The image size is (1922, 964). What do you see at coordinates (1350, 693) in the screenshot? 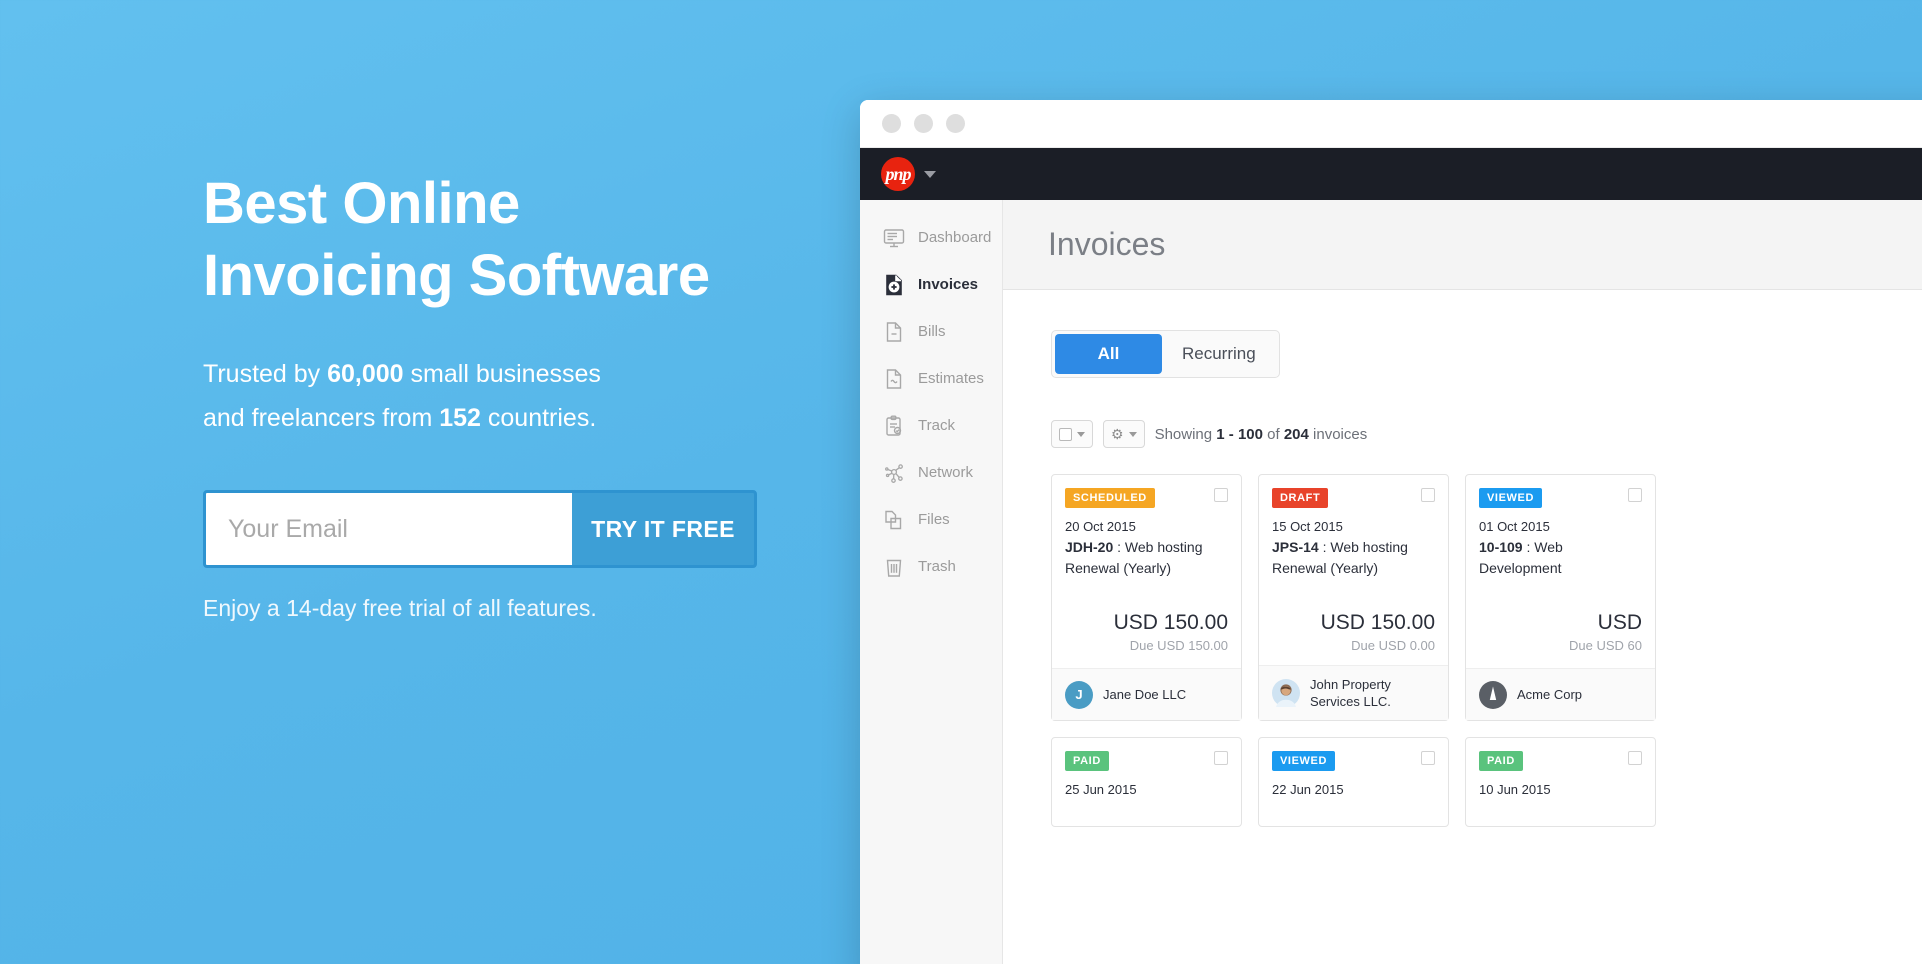
I see `invoice-client-name: John Property Services LLC.` at bounding box center [1350, 693].